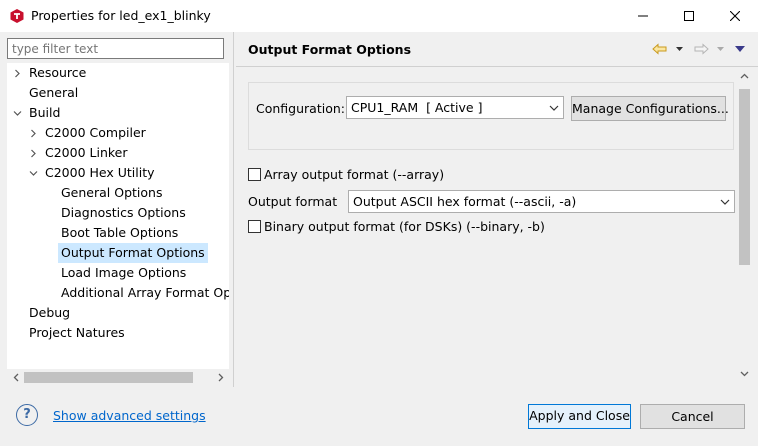 The height and width of the screenshot is (446, 758). What do you see at coordinates (220, 377) in the screenshot?
I see `scroll-right-icon` at bounding box center [220, 377].